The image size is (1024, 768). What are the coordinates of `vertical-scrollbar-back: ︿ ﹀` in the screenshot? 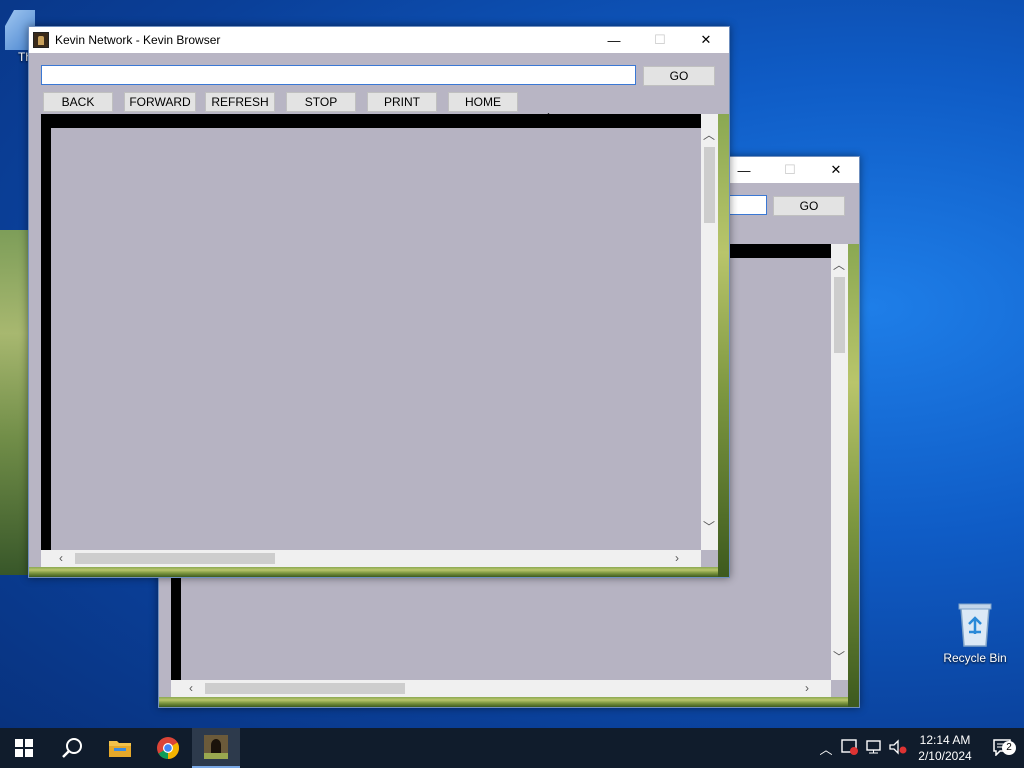 It's located at (839, 462).